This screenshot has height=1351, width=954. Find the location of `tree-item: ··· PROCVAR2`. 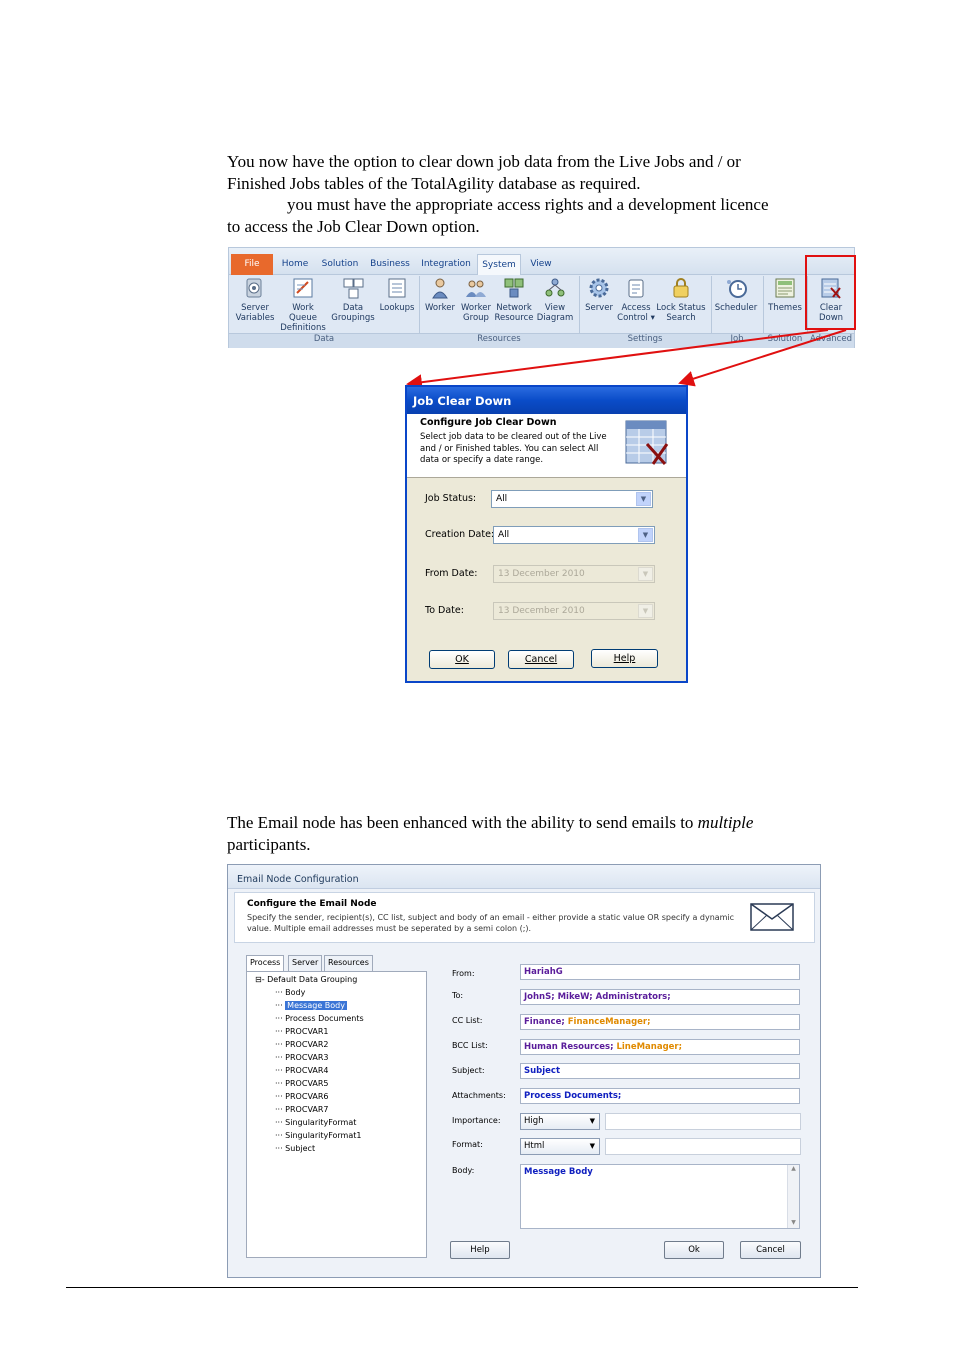

tree-item: ··· PROCVAR2 is located at coordinates (302, 1044).